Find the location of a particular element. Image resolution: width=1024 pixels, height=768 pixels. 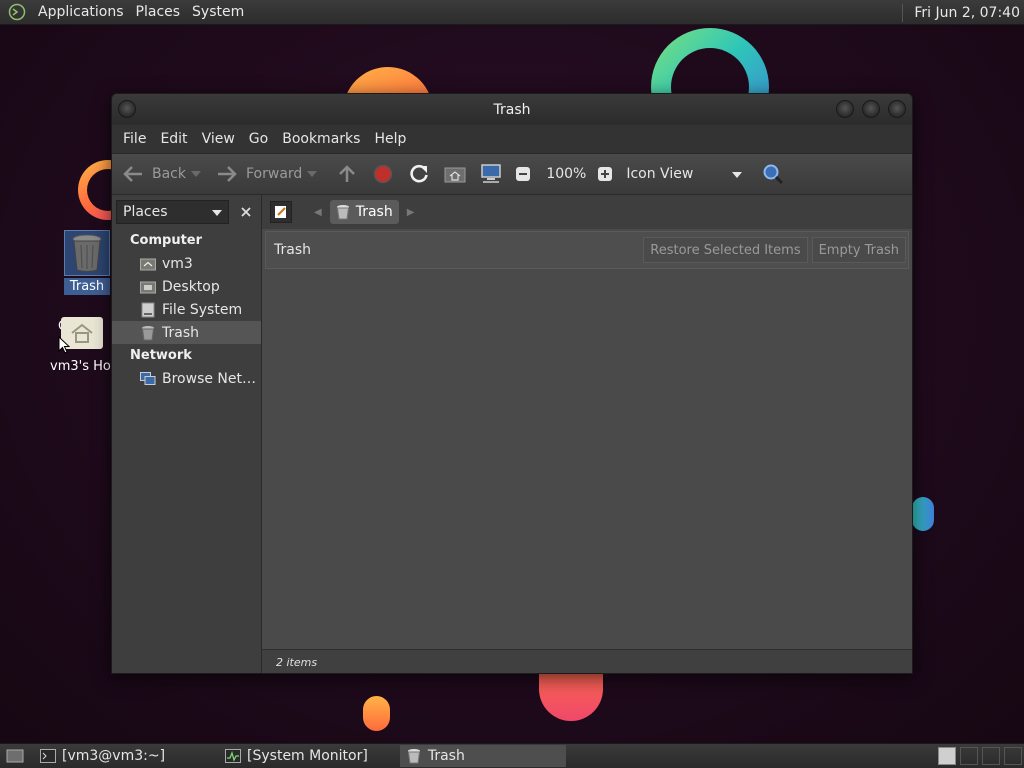

back-history-dropdown-icon is located at coordinates (196, 174).